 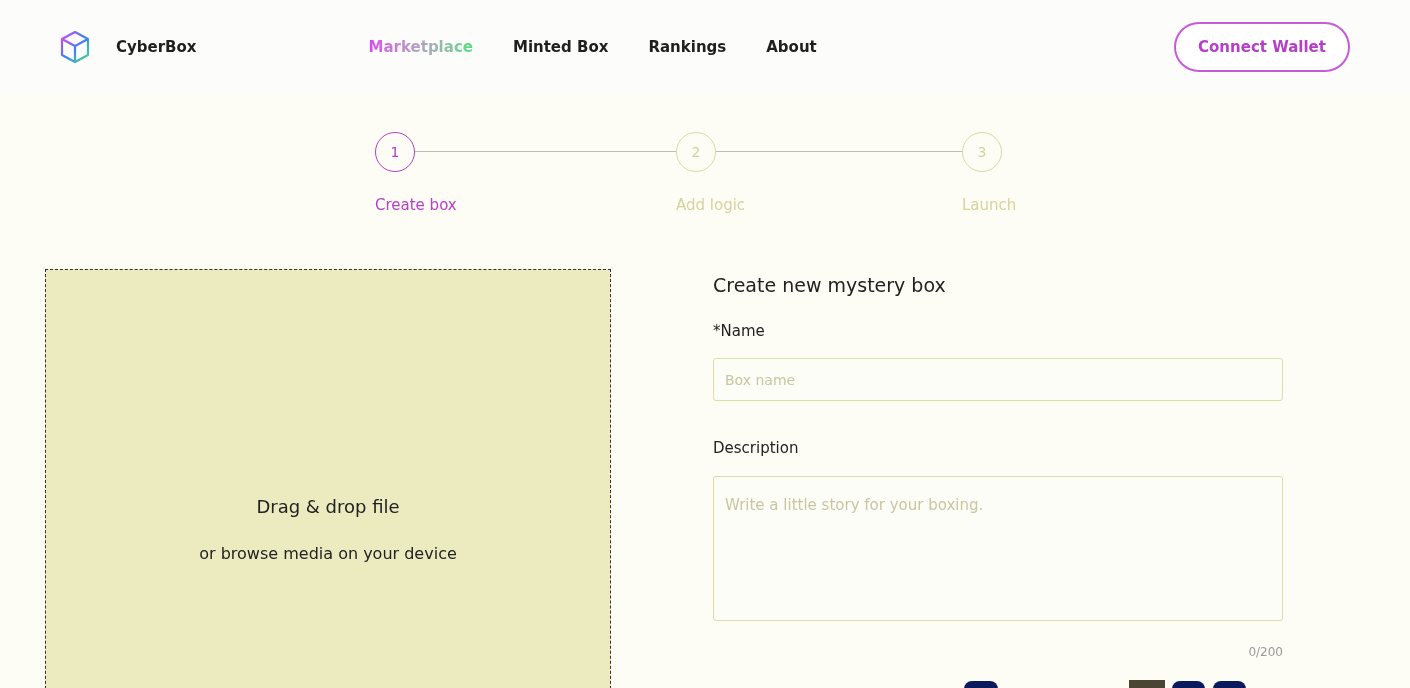 I want to click on drop-zone-title: Drag & drop file, so click(x=328, y=506).